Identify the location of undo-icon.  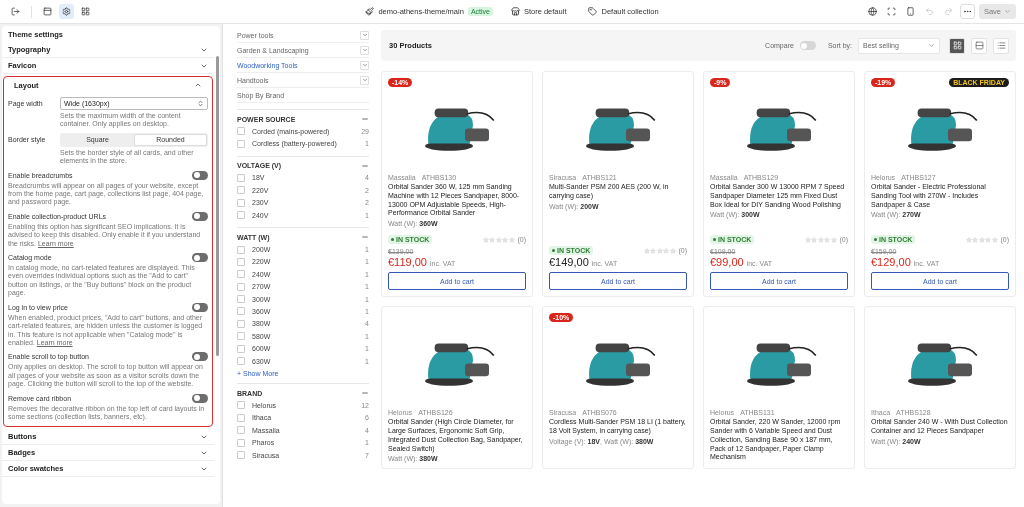
(929, 11).